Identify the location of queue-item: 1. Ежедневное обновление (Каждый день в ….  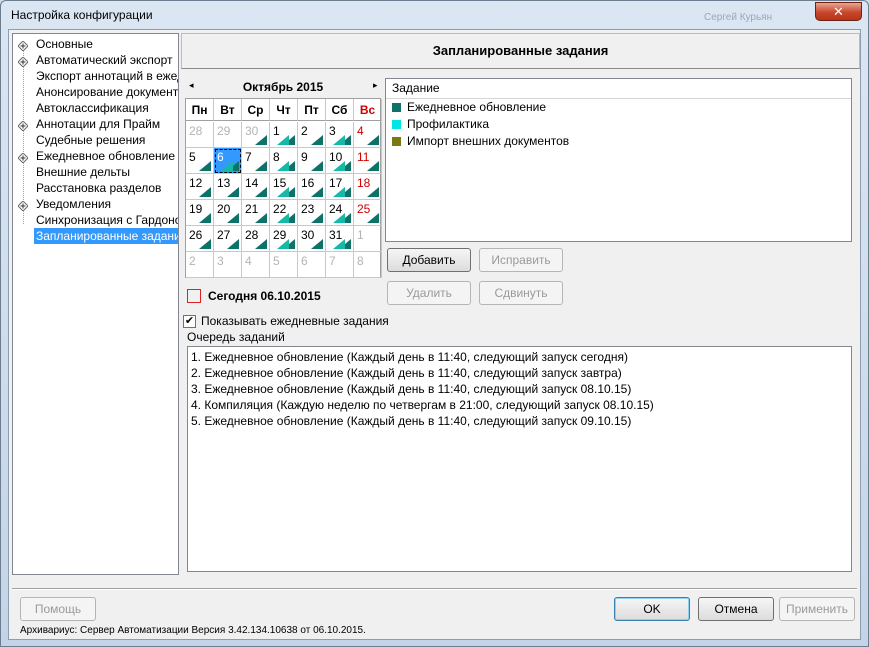
(519, 357).